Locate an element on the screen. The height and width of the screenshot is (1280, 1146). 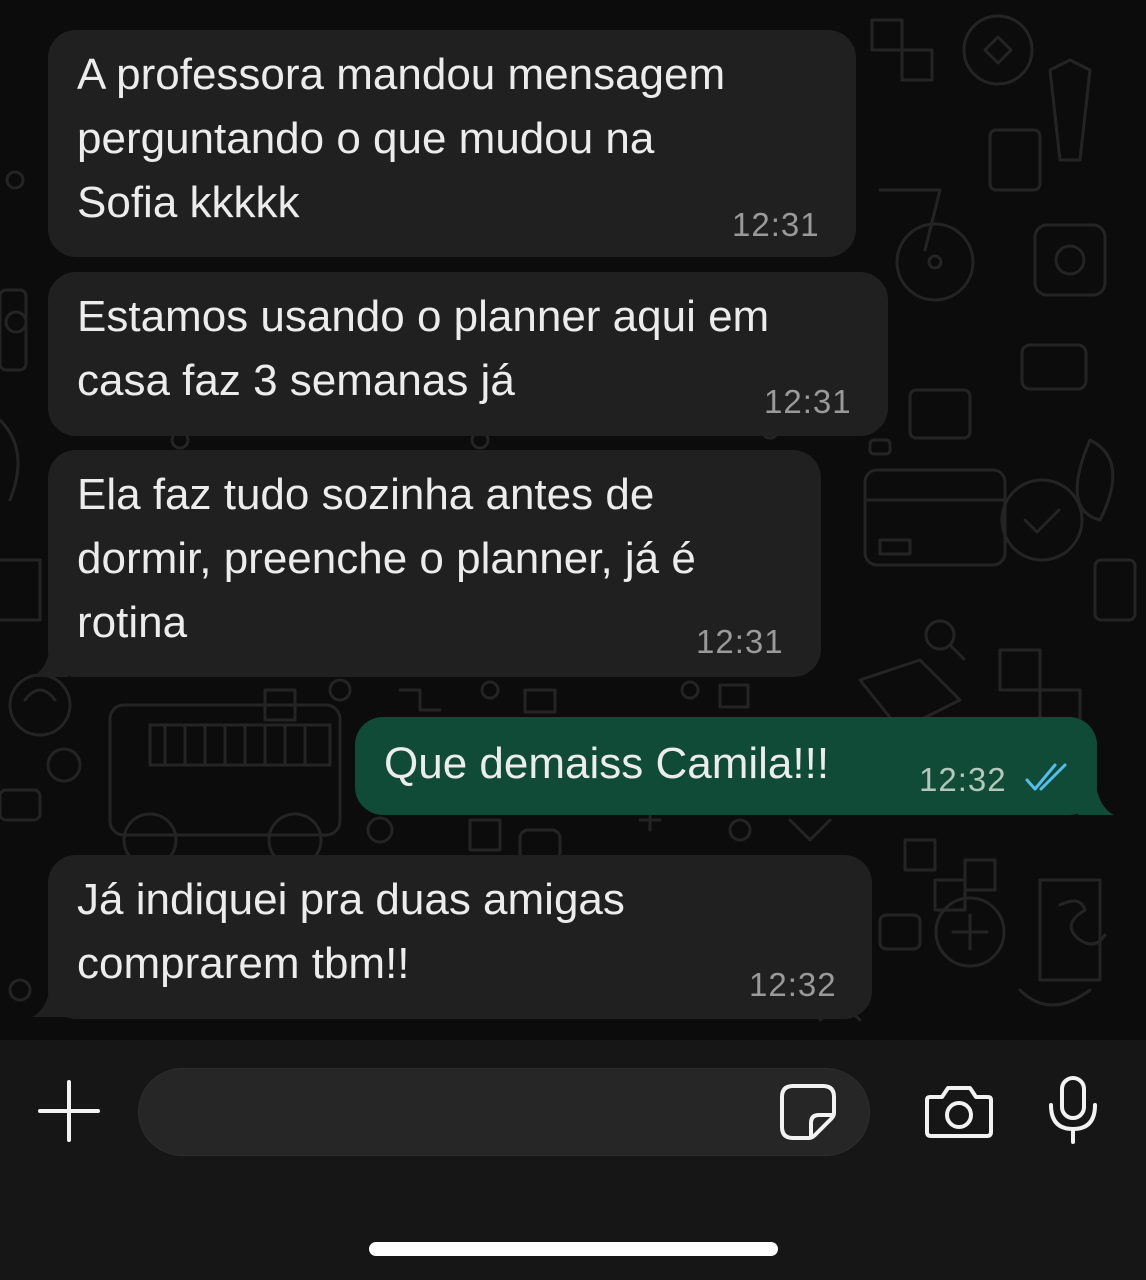
microphone-icon is located at coordinates (1073, 1110).